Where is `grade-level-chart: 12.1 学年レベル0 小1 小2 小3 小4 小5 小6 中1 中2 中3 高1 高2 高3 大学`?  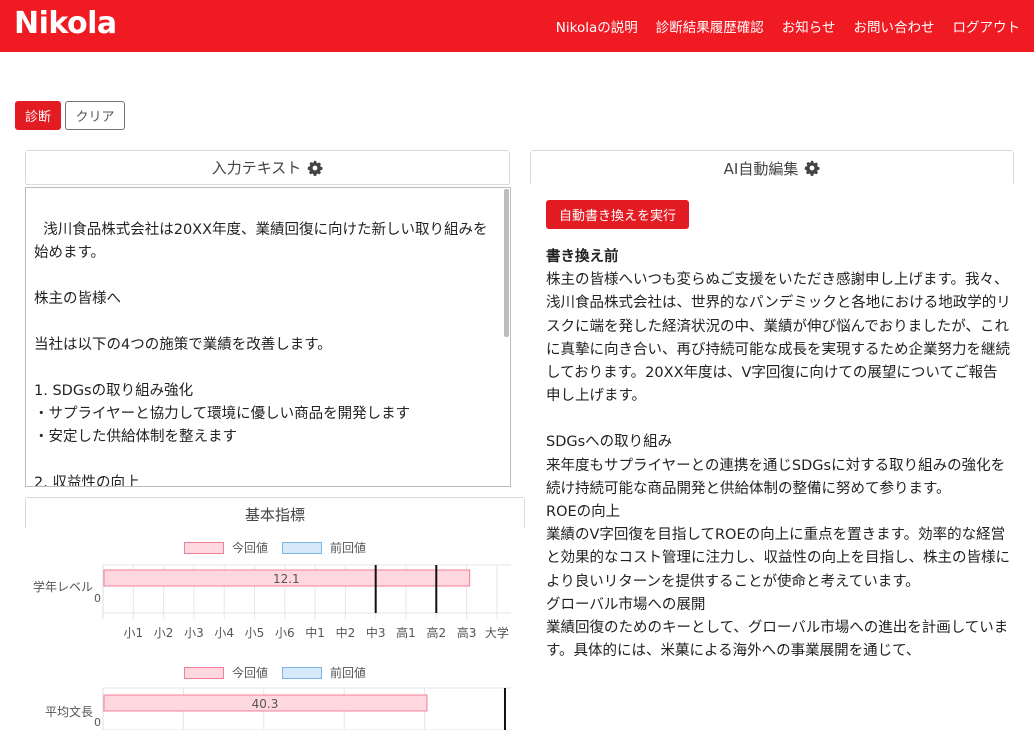 grade-level-chart: 12.1 学年レベル0 小1 小2 小3 小4 小5 小6 中1 中2 中3 高1 高2 高3 大学 is located at coordinates (272, 602).